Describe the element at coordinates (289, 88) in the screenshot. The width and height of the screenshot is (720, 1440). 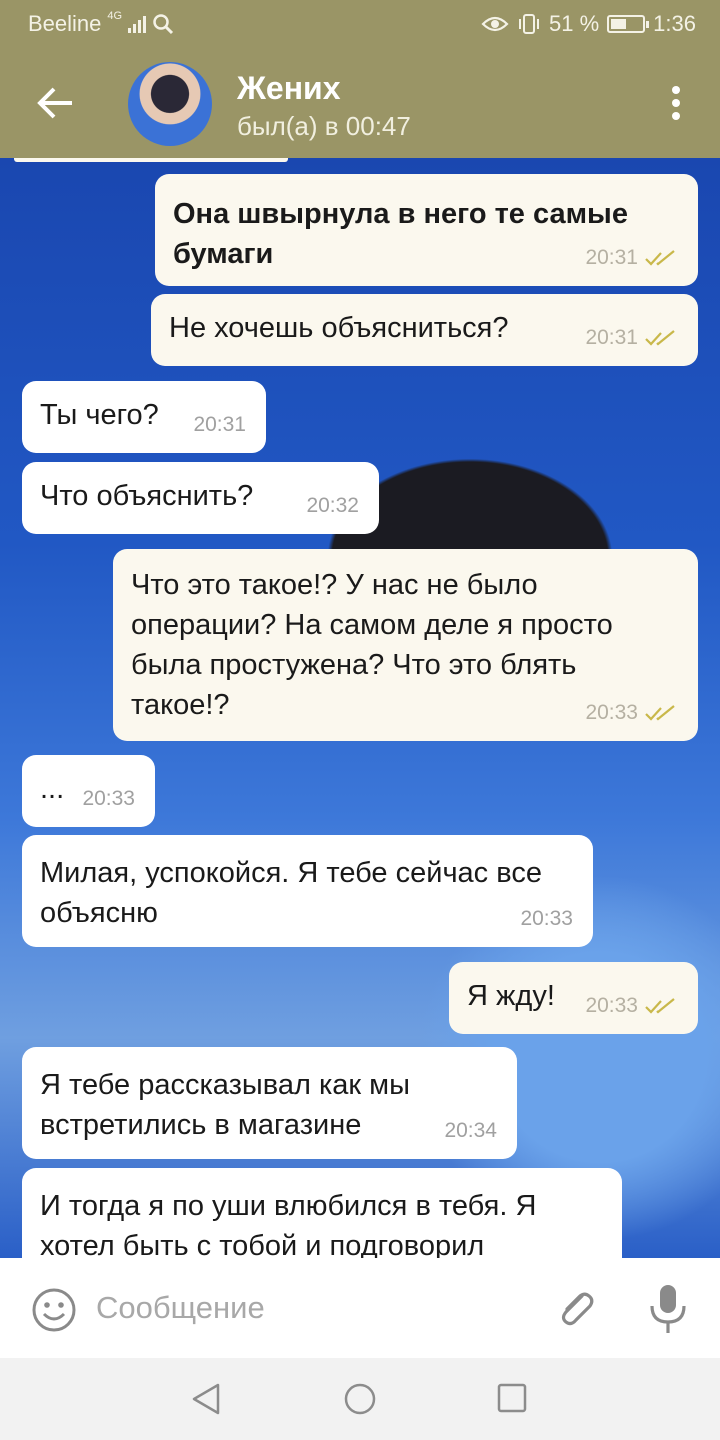
I see `contact-name: Жених` at that location.